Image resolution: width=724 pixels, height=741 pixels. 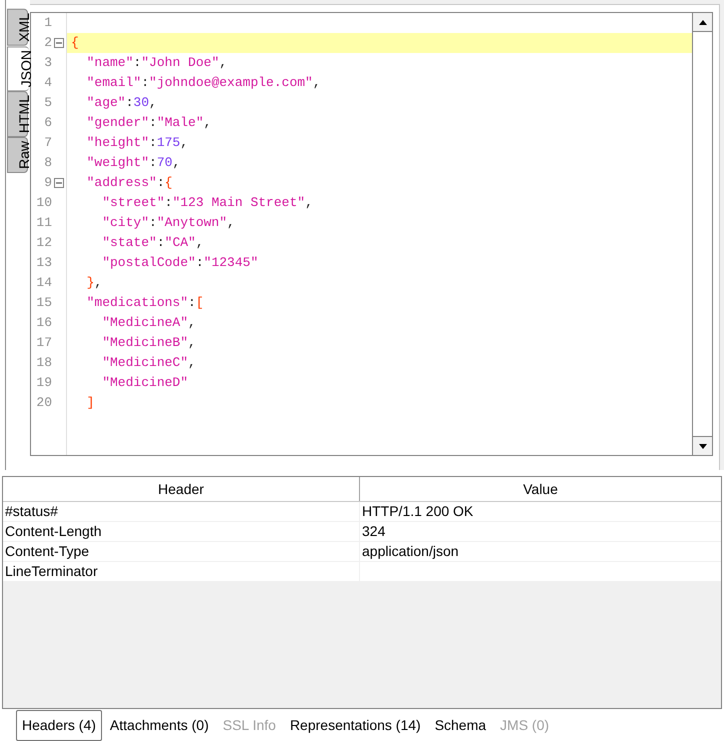 I want to click on code-line: "MedicineA",, so click(x=148, y=323).